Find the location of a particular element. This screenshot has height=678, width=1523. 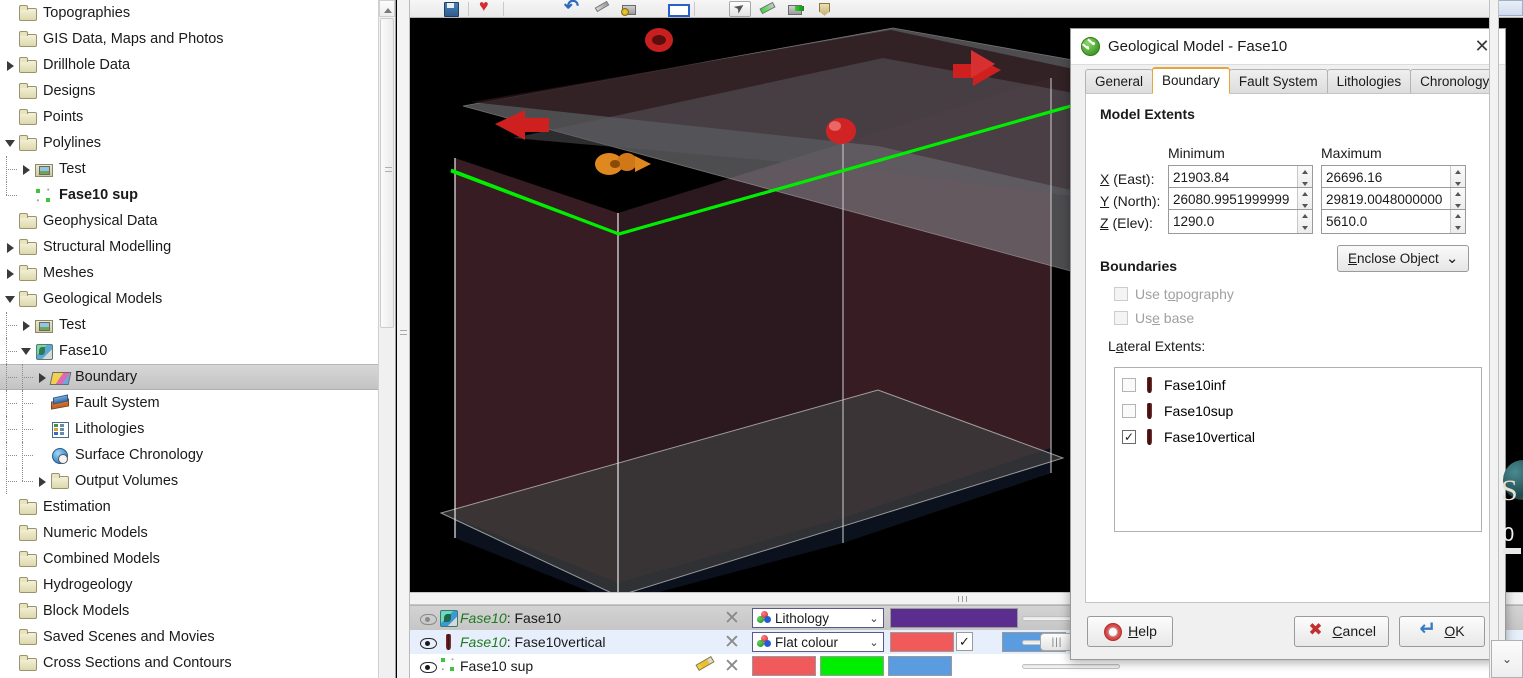

tree-item-lithologies: Lithologies is located at coordinates (197, 429).